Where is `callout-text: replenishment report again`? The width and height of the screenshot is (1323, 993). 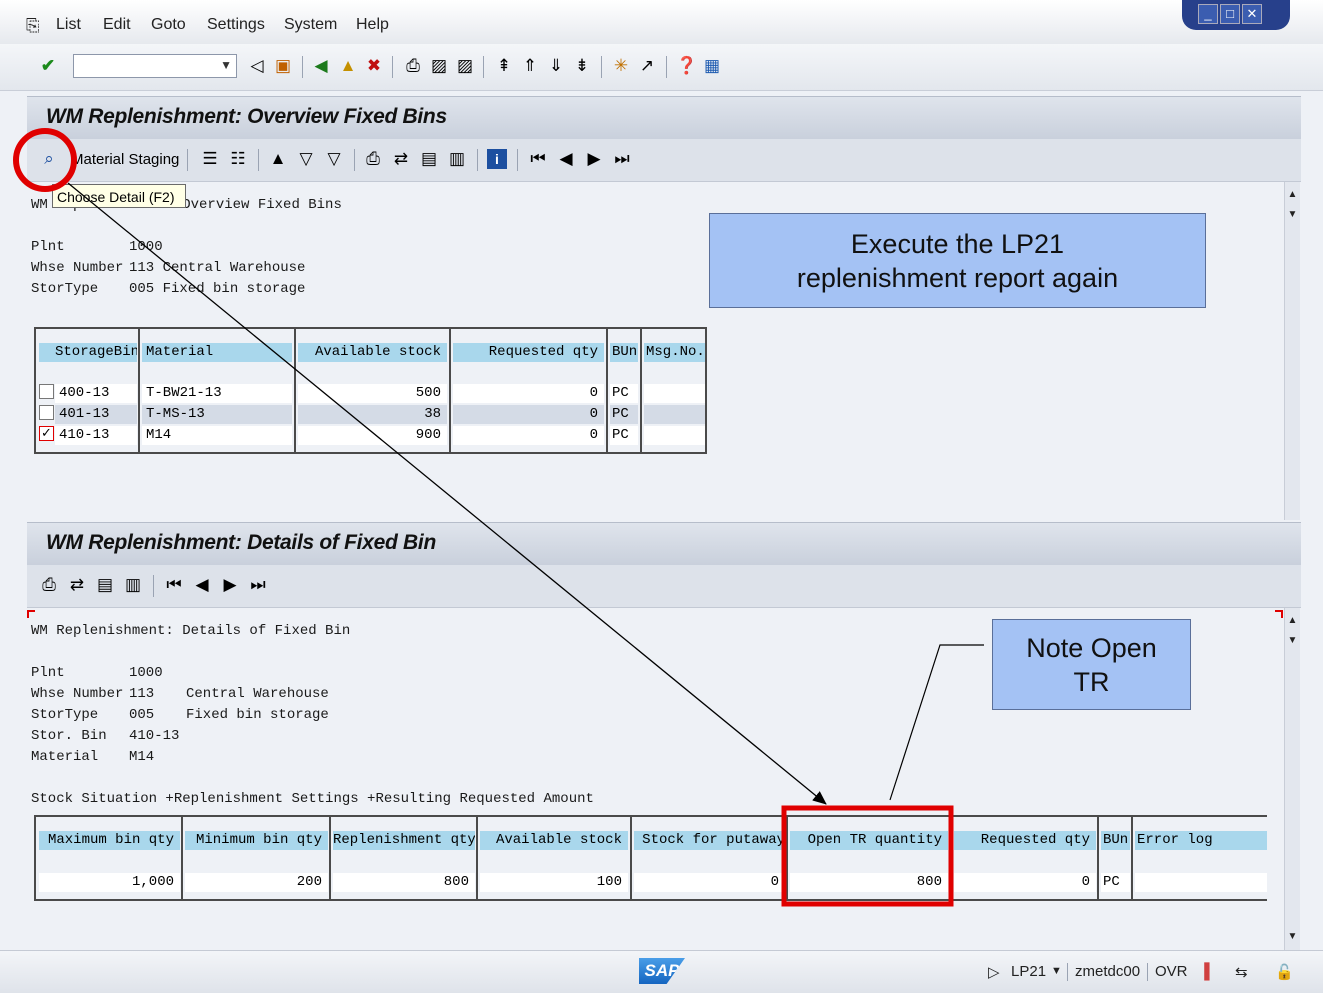
callout-text: replenishment report again is located at coordinates (957, 278).